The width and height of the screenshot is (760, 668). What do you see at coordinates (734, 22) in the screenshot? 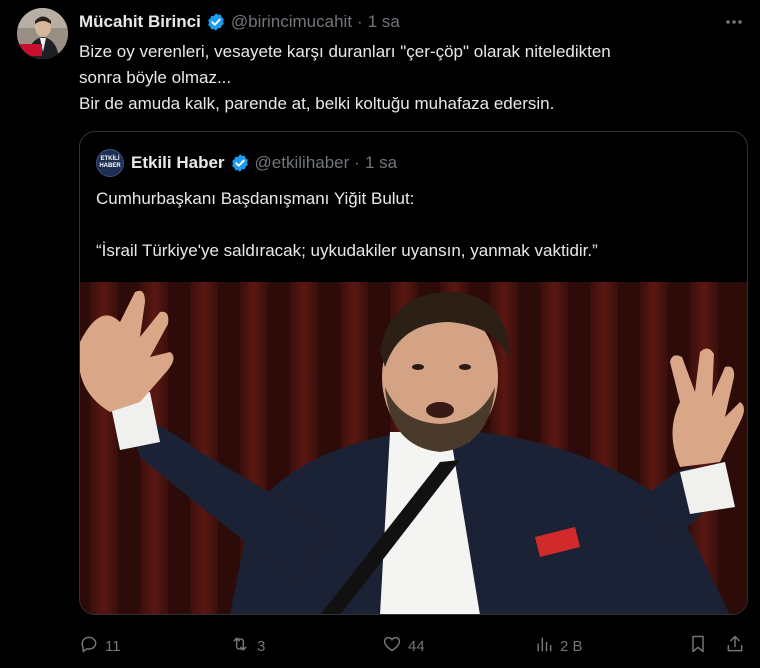
I see `more-icon` at bounding box center [734, 22].